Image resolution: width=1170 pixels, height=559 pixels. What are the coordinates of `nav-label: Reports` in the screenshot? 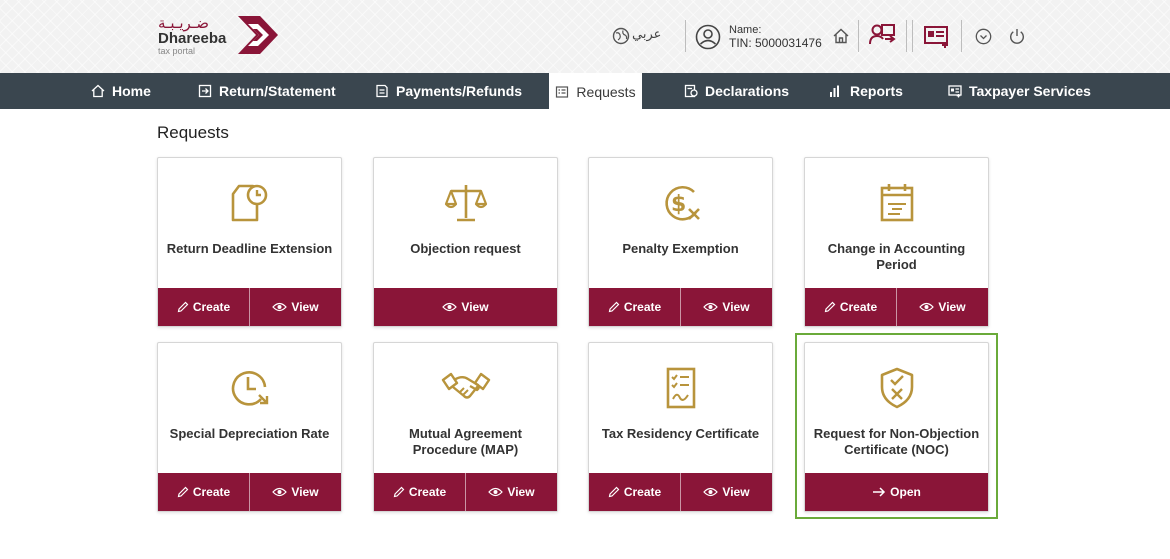 It's located at (876, 91).